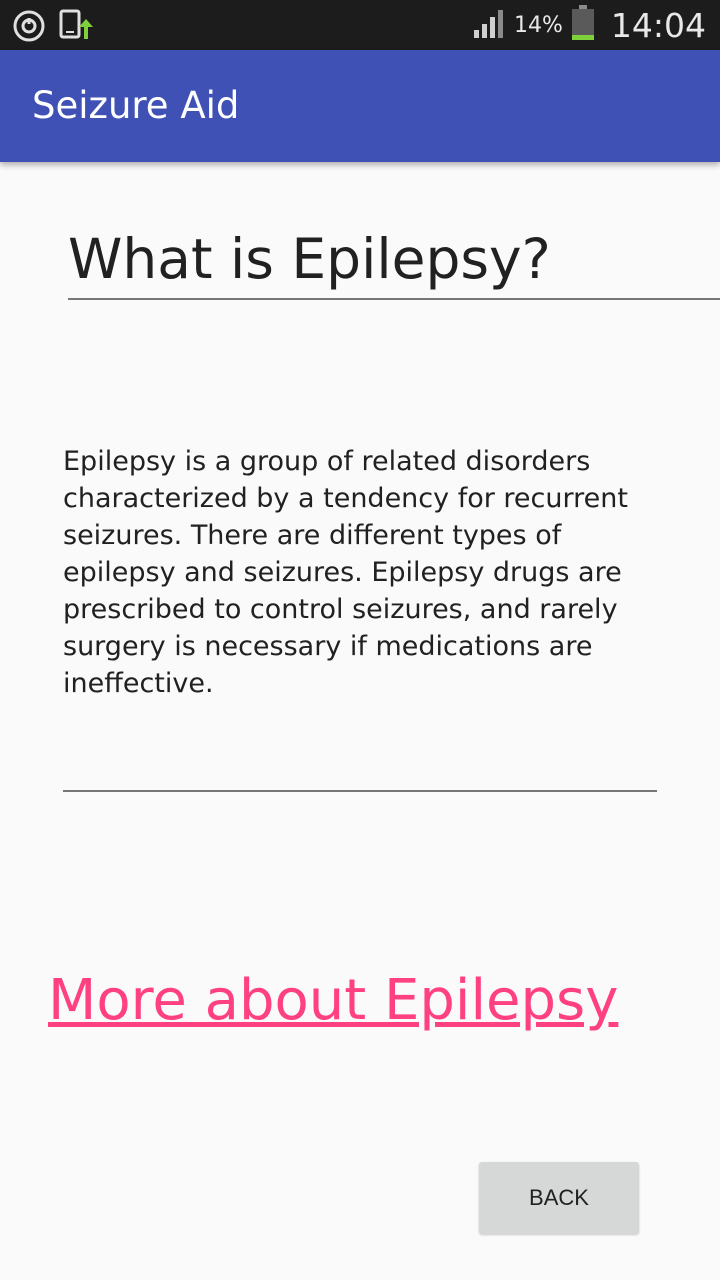 This screenshot has height=1280, width=720. Describe the element at coordinates (489, 25) in the screenshot. I see `signal-icon` at that location.